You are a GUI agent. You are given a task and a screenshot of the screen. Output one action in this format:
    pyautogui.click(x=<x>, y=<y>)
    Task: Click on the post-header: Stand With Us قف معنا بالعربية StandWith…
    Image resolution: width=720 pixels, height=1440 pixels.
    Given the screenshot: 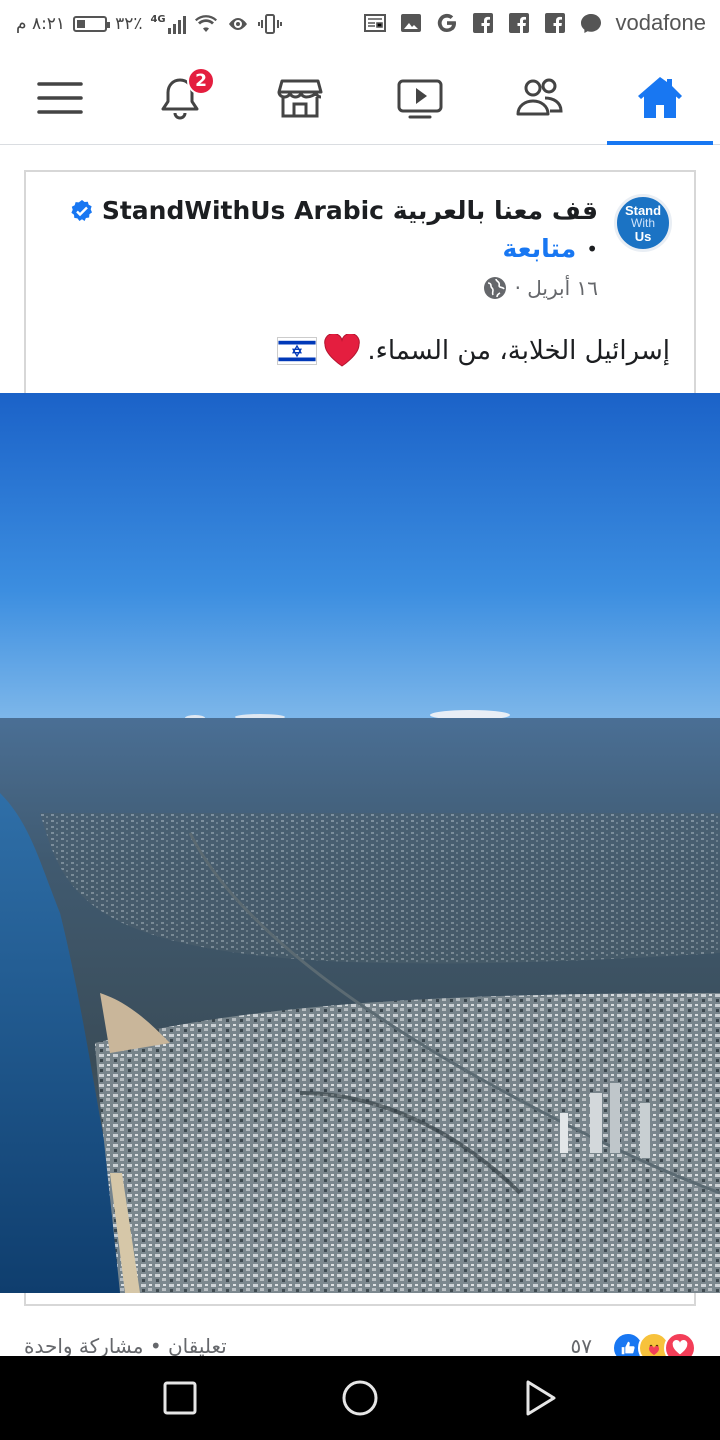 What is the action you would take?
    pyautogui.click(x=360, y=281)
    